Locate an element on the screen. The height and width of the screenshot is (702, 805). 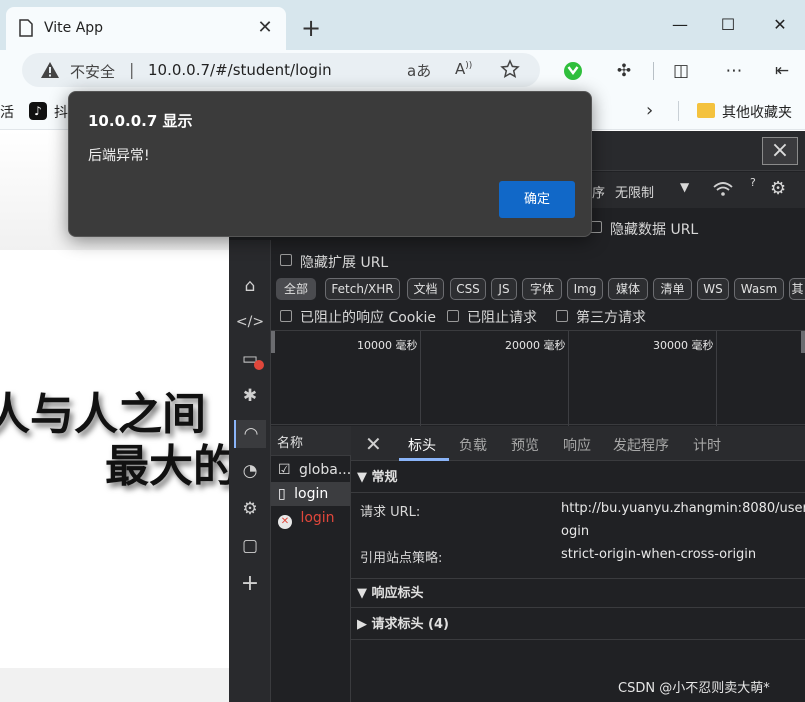
third-party-label: 第三方请求 is located at coordinates (611, 318).